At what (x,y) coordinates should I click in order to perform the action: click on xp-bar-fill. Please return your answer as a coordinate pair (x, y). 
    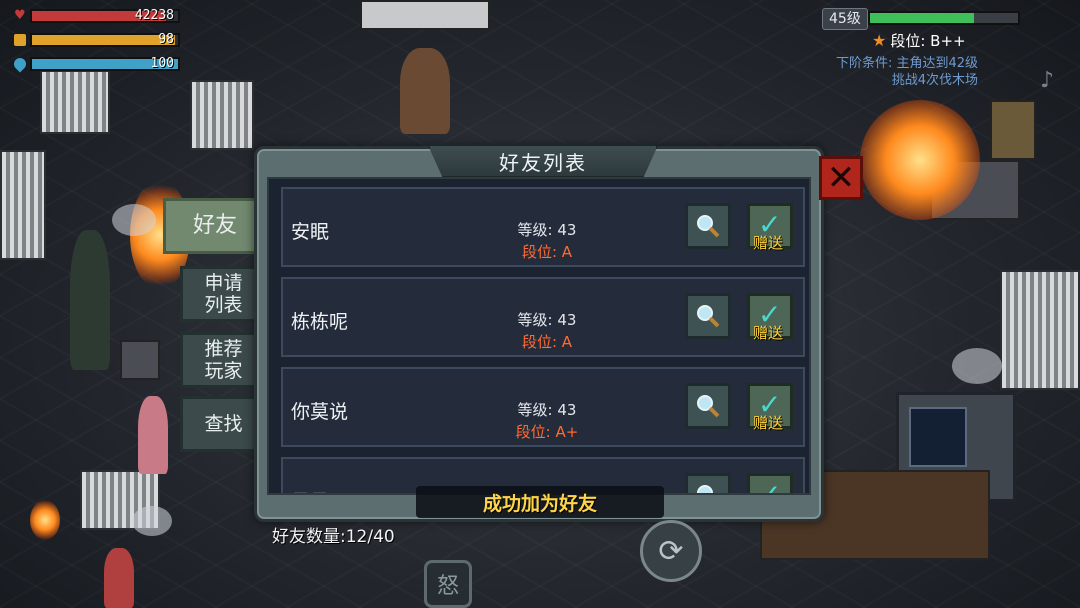
    Looking at the image, I should click on (922, 18).